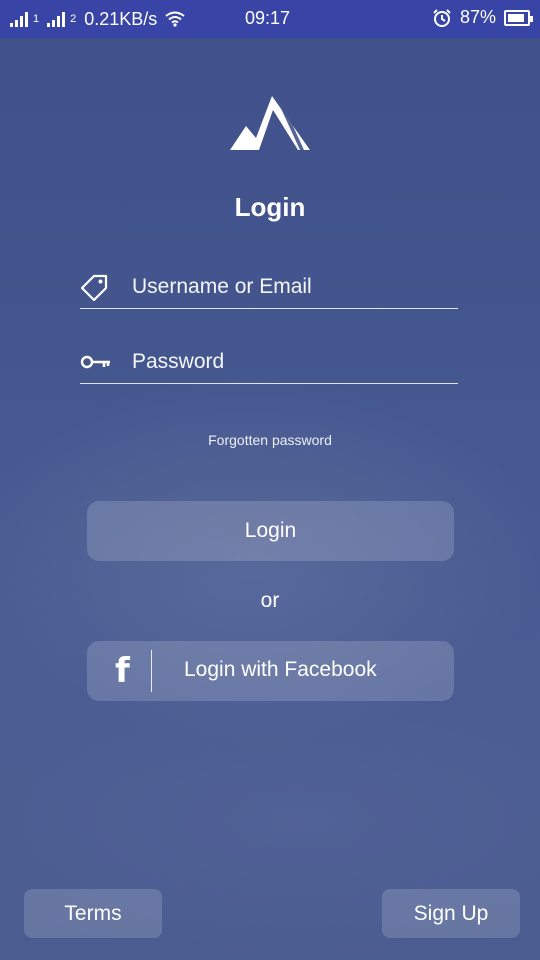  I want to click on username-input, so click(292, 287).